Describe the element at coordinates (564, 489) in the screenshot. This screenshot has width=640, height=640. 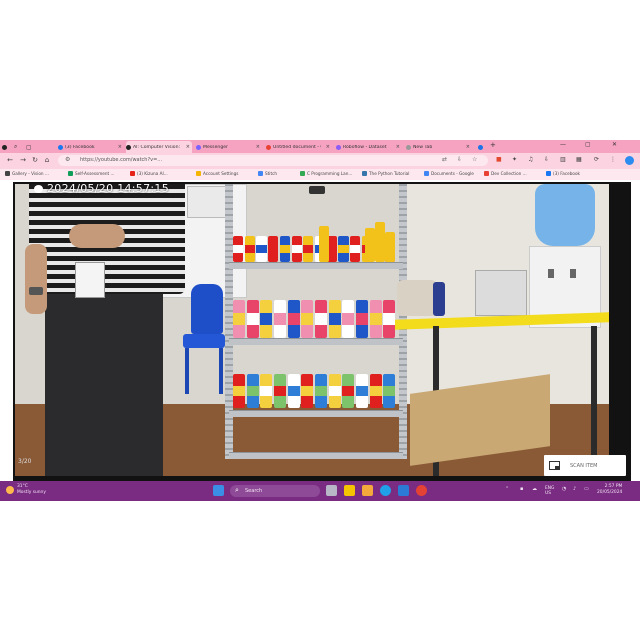
I see `wifi-icon: ◔` at that location.